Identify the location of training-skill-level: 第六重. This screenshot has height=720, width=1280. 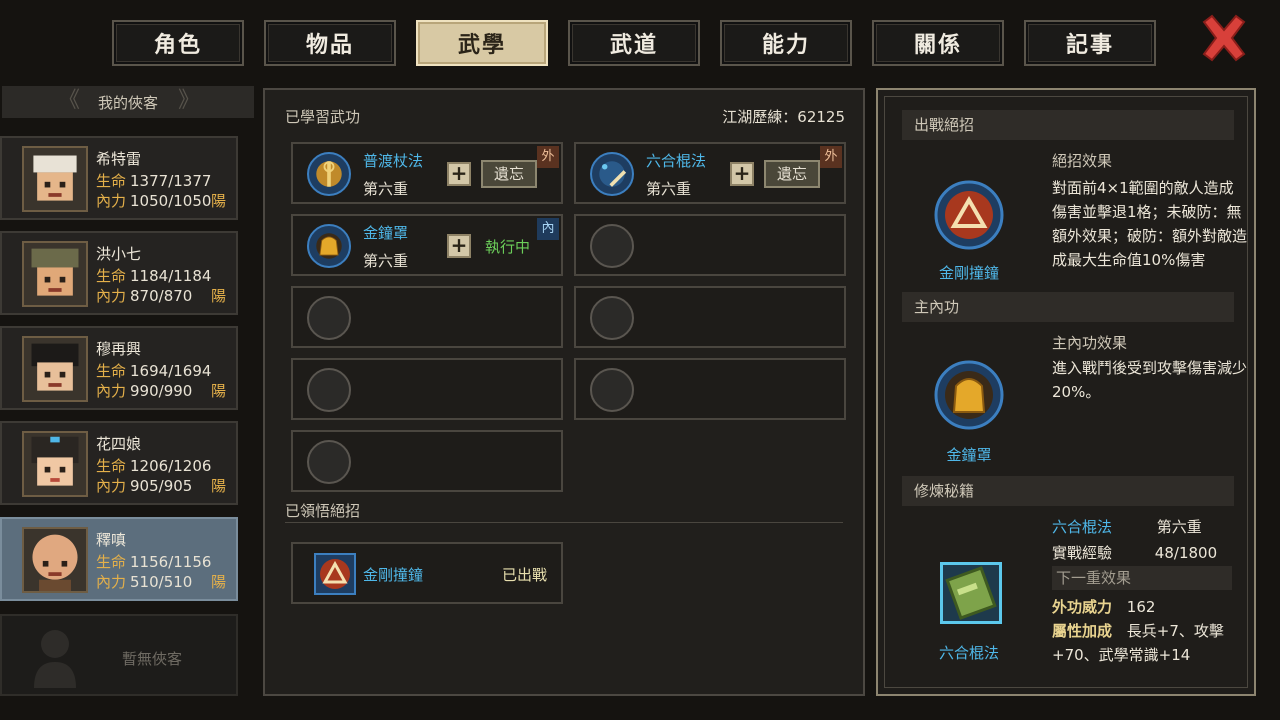
(1179, 527).